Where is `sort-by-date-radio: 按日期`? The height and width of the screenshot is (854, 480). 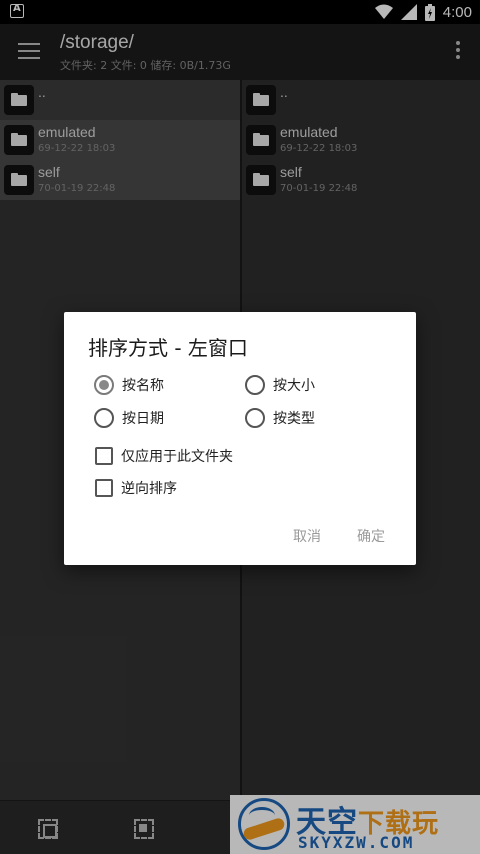
sort-by-date-radio: 按日期 is located at coordinates (129, 418).